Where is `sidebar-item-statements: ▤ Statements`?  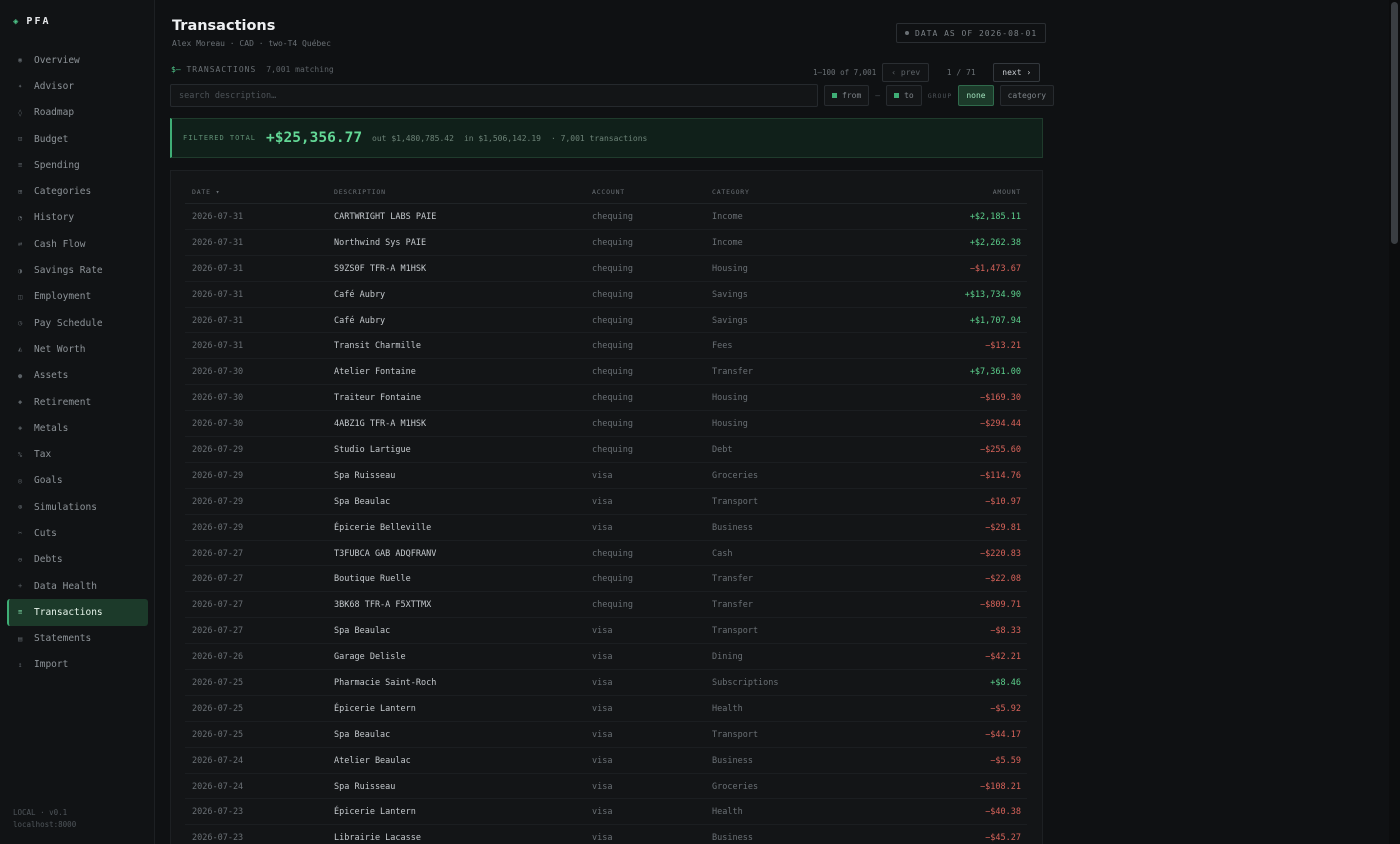
sidebar-item-statements: ▤ Statements is located at coordinates (77, 639).